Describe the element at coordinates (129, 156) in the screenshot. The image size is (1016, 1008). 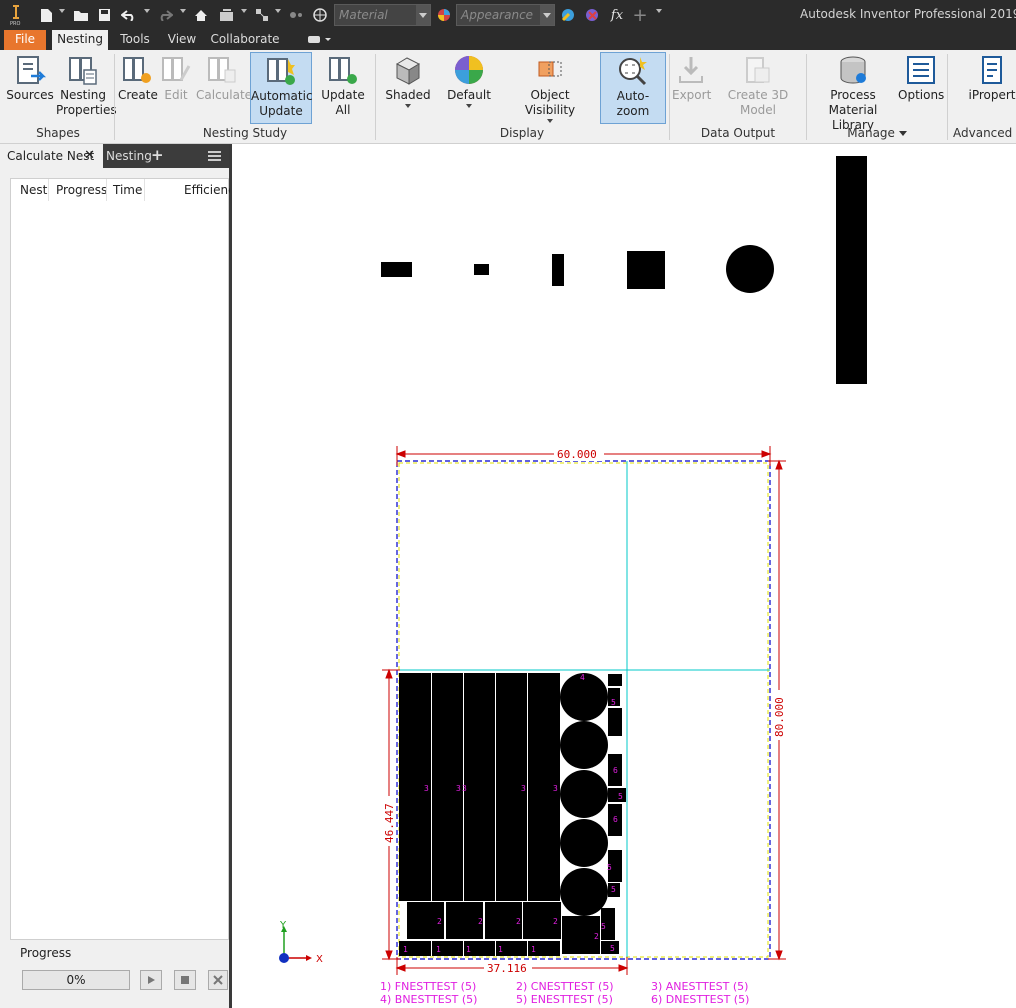
I see `tab-nesting-browser: Nesting` at that location.